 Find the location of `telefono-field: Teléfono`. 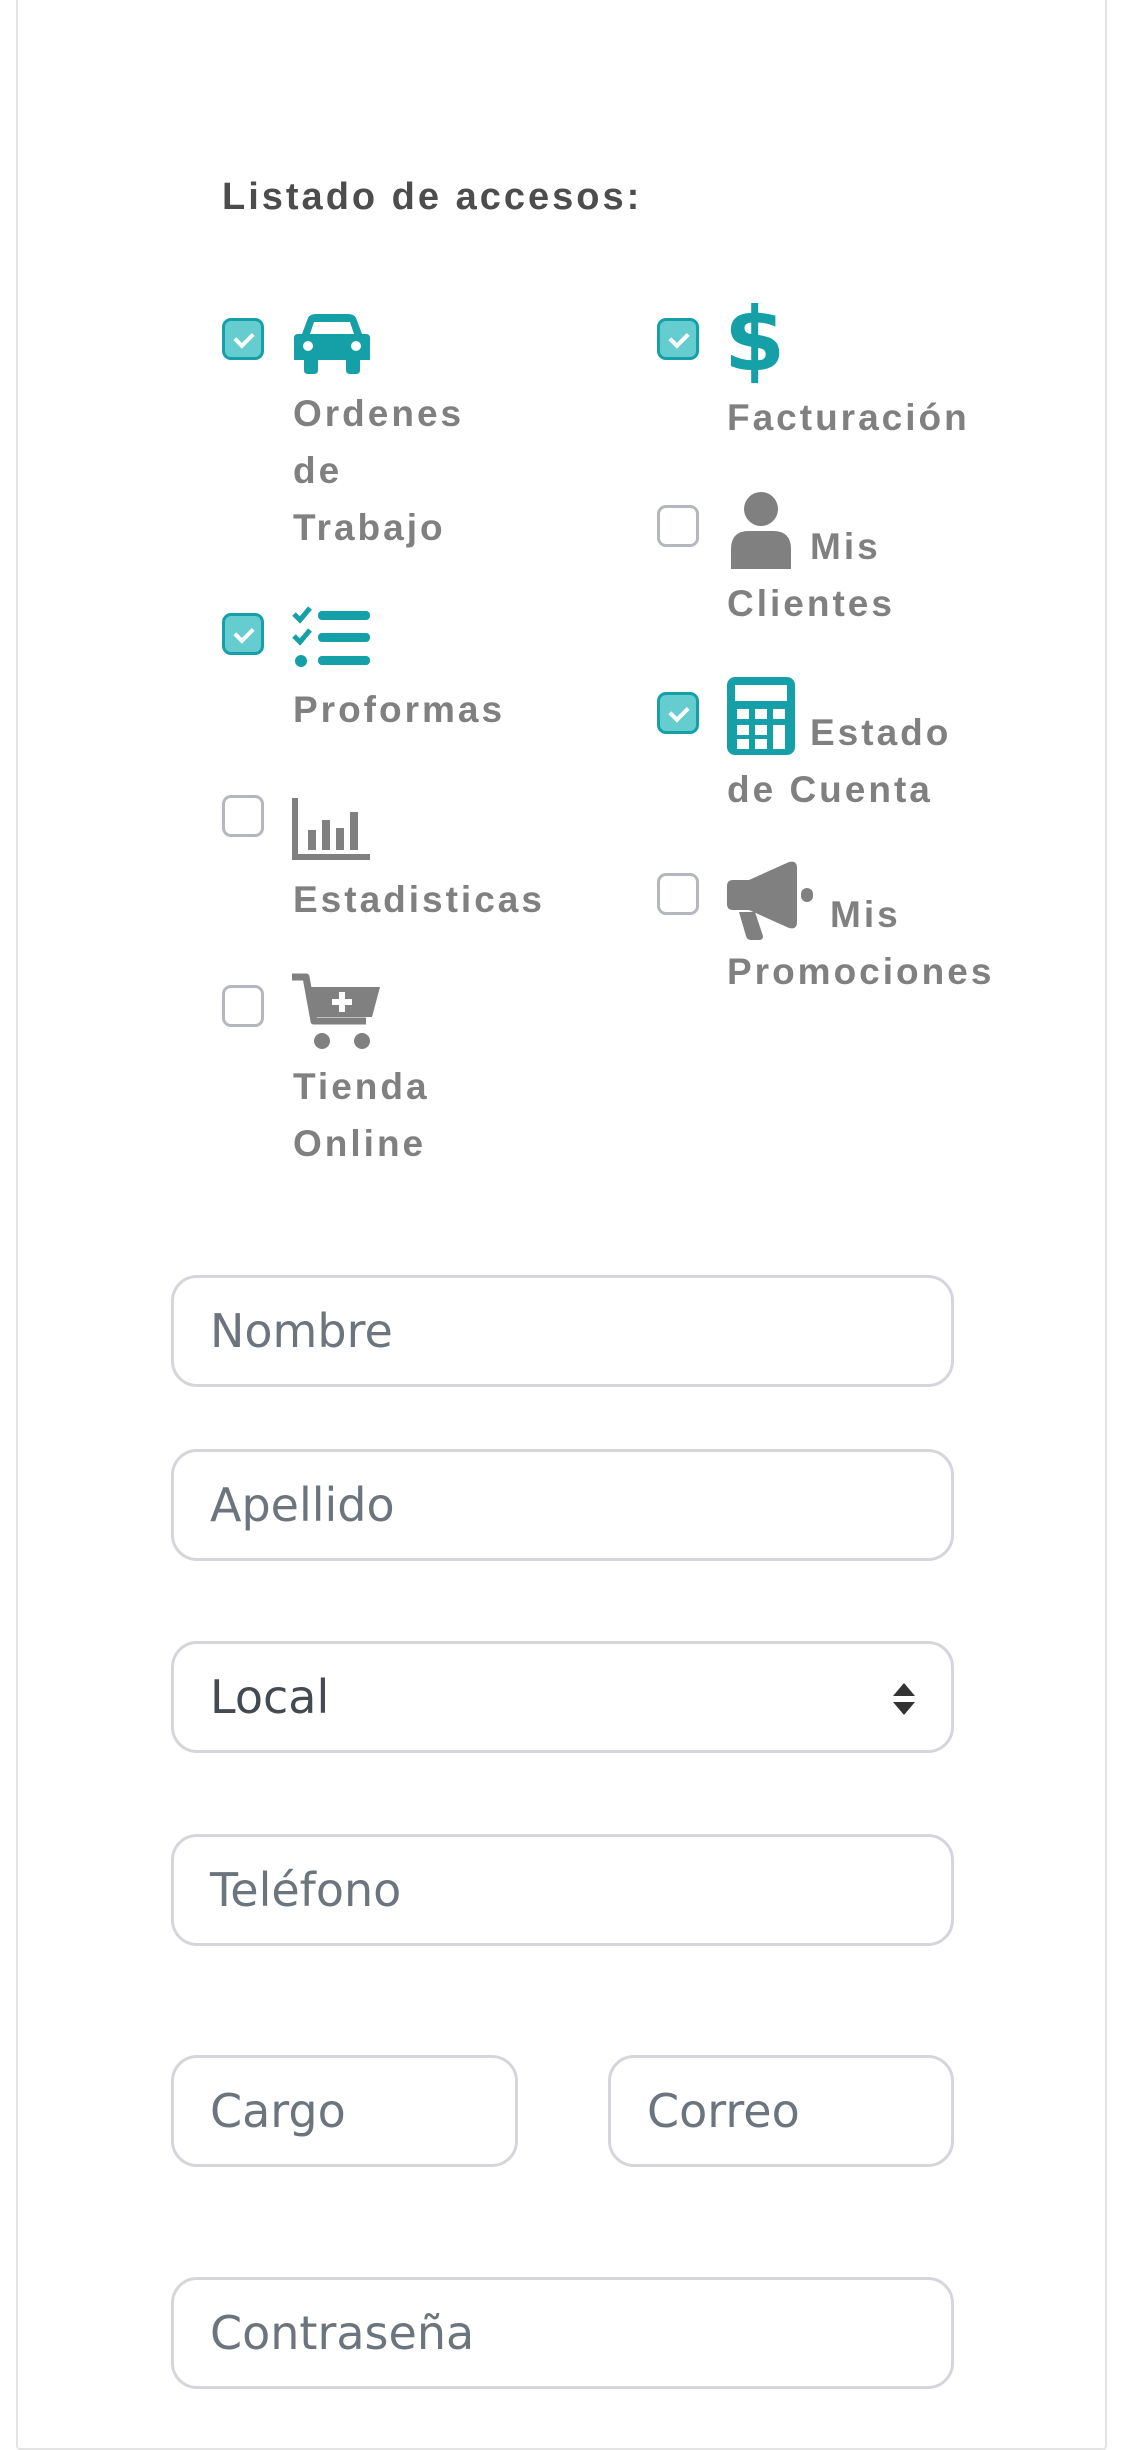

telefono-field: Teléfono is located at coordinates (562, 1890).